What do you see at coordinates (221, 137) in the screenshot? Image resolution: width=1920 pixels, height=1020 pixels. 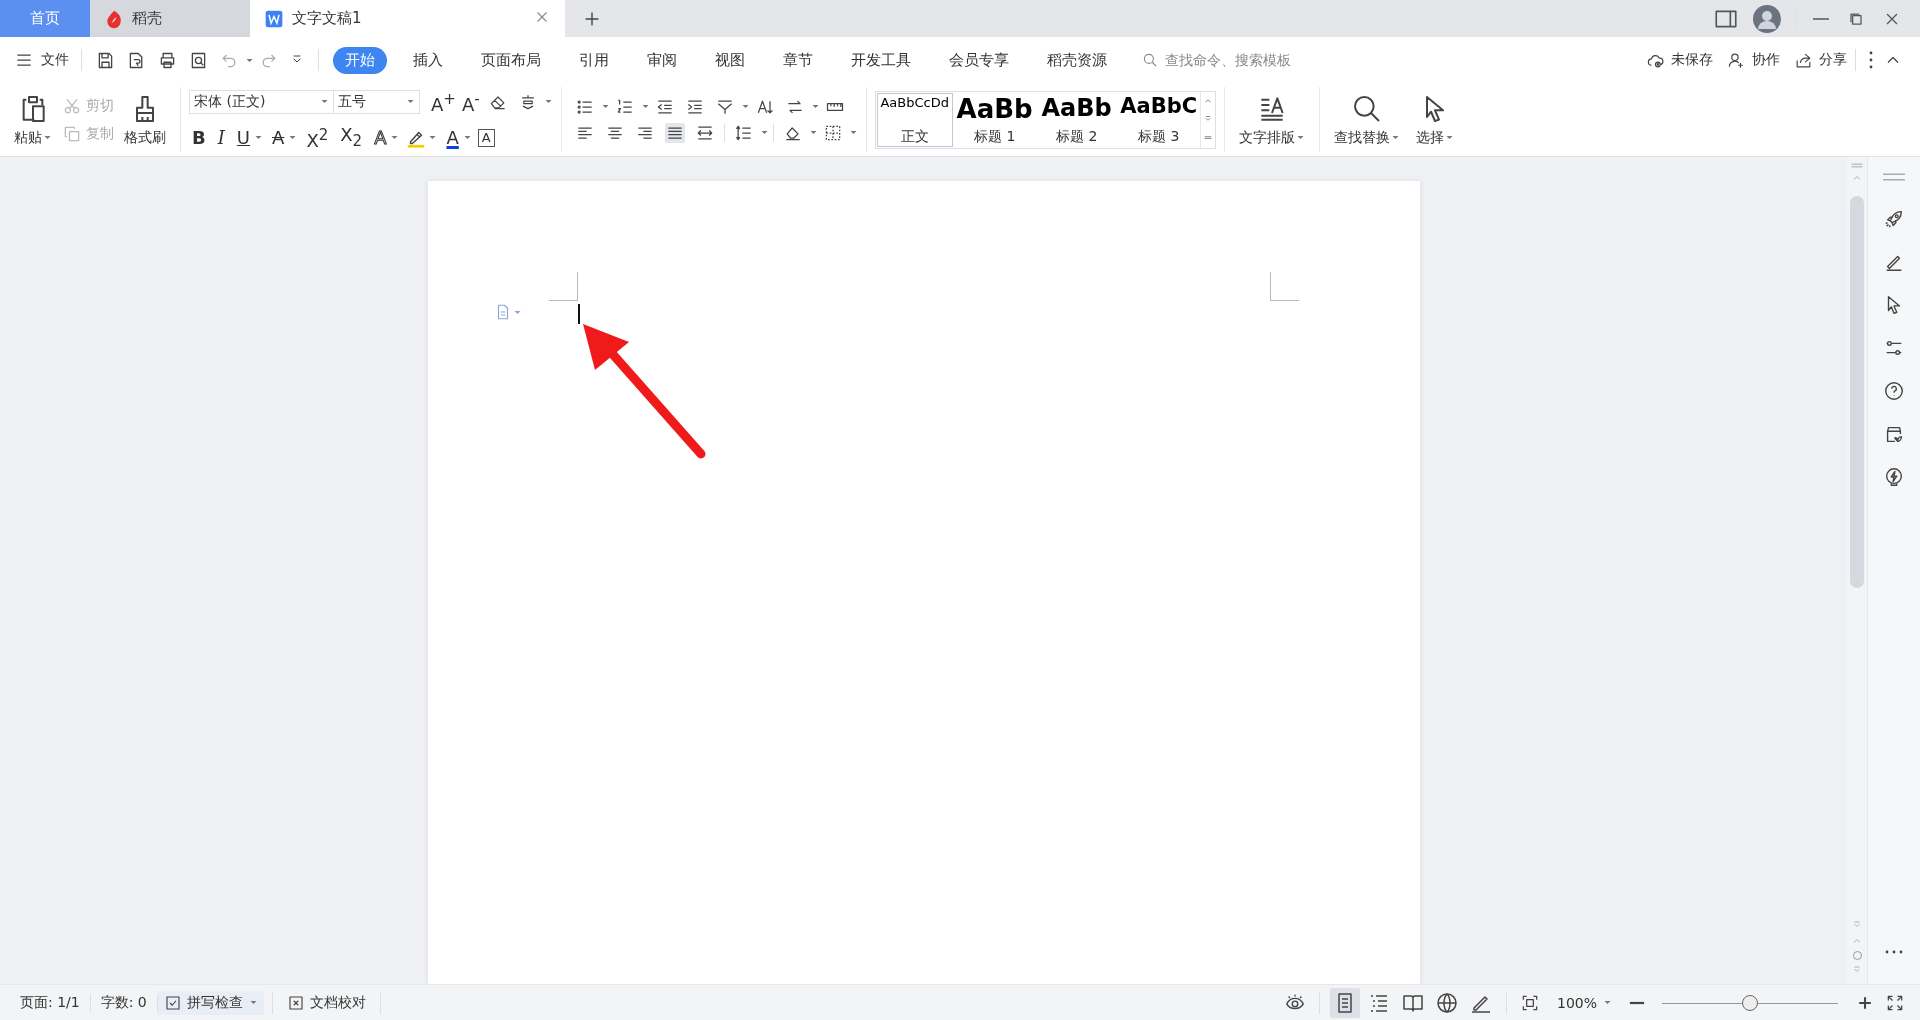 I see `italic-button: I` at bounding box center [221, 137].